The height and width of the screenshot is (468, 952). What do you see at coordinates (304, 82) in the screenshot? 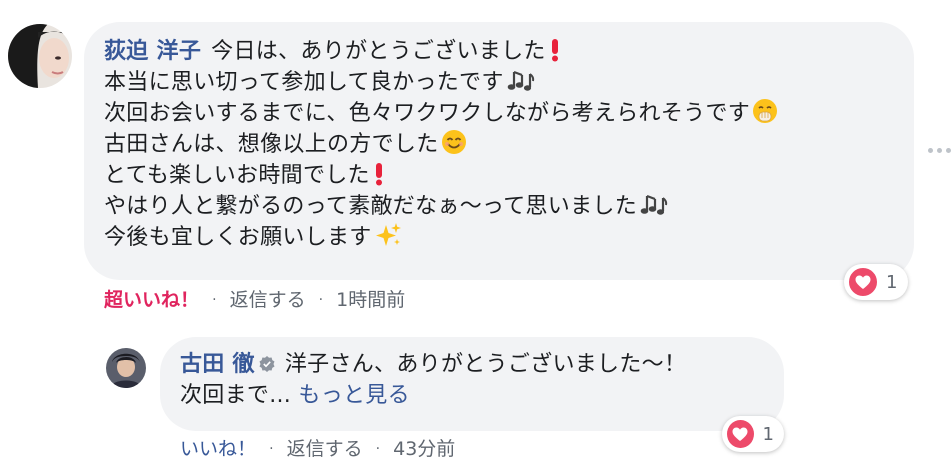
I see `comment-text: 本当に思い切って参加して良かったです` at bounding box center [304, 82].